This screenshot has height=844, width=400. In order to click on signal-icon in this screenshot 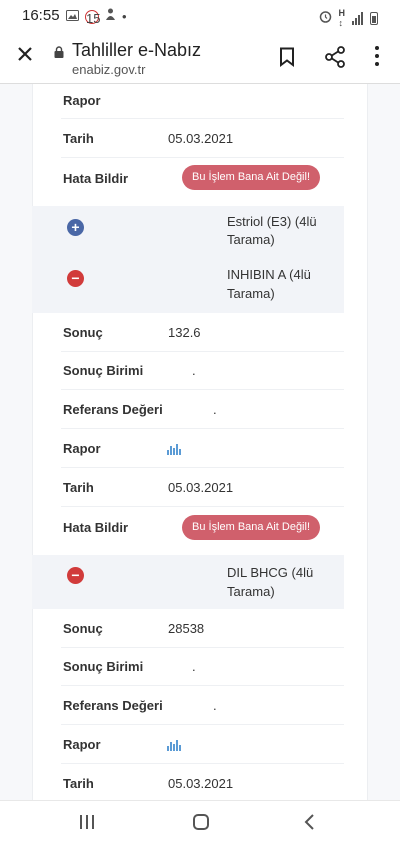, I will do `click(357, 18)`.